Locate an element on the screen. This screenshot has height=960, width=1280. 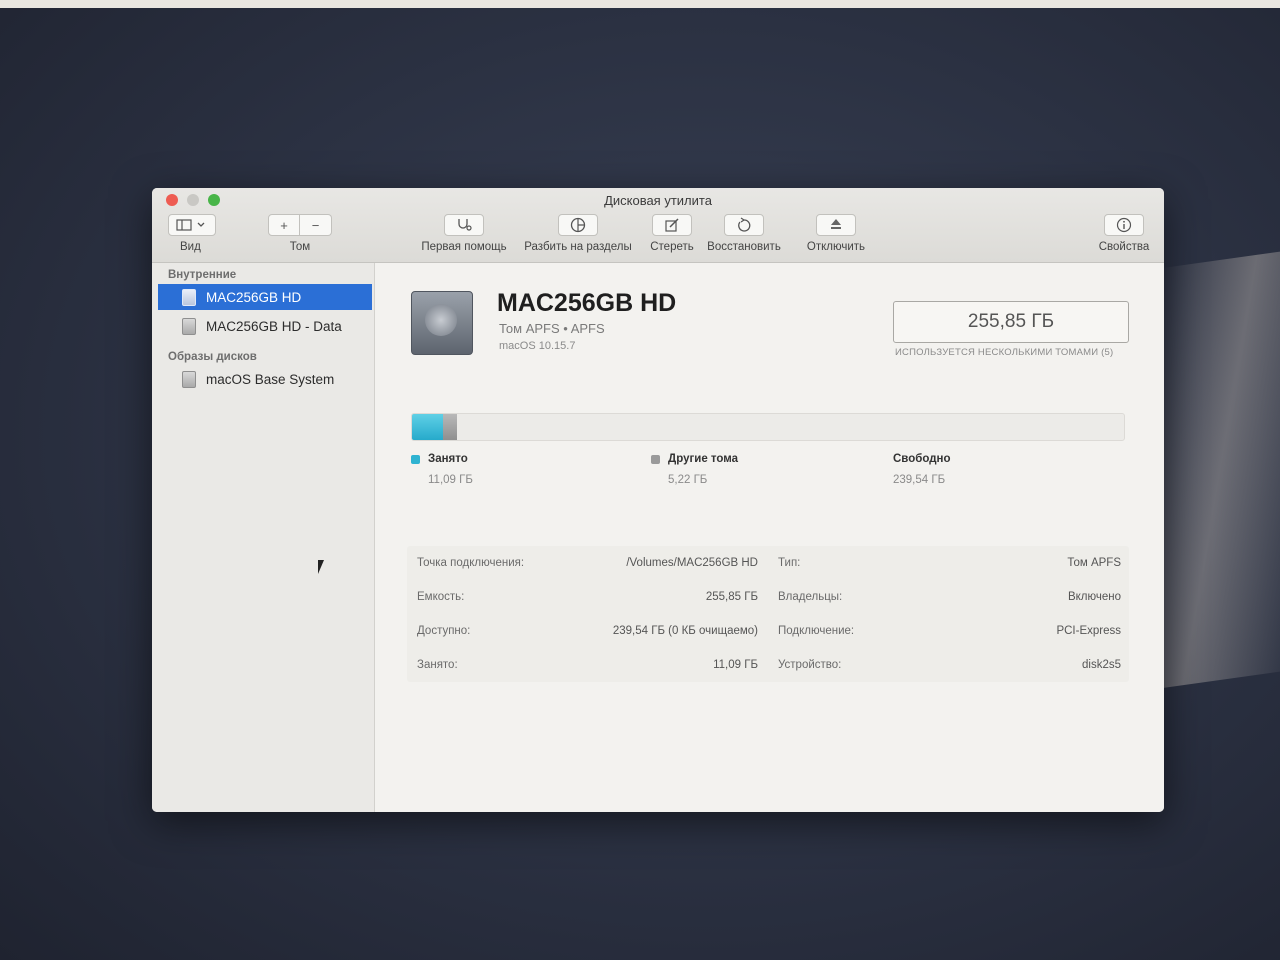
info-value: disk2s5 is located at coordinates (1101, 665).